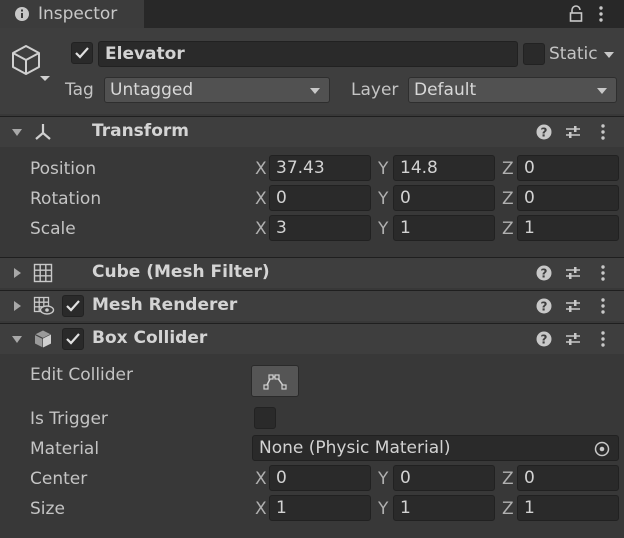  I want to click on scale-z-value: 1, so click(529, 228).